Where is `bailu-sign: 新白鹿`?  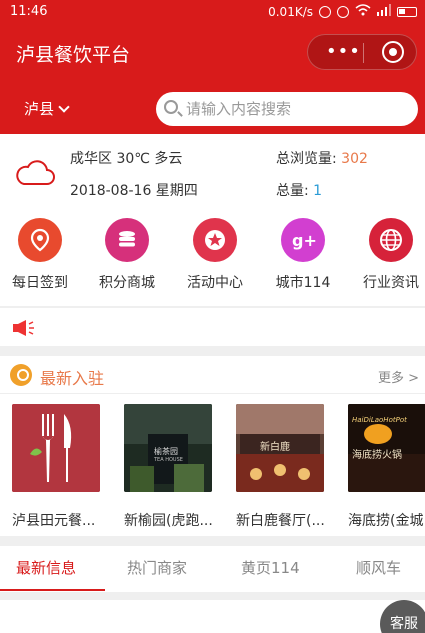 bailu-sign: 新白鹿 is located at coordinates (275, 447).